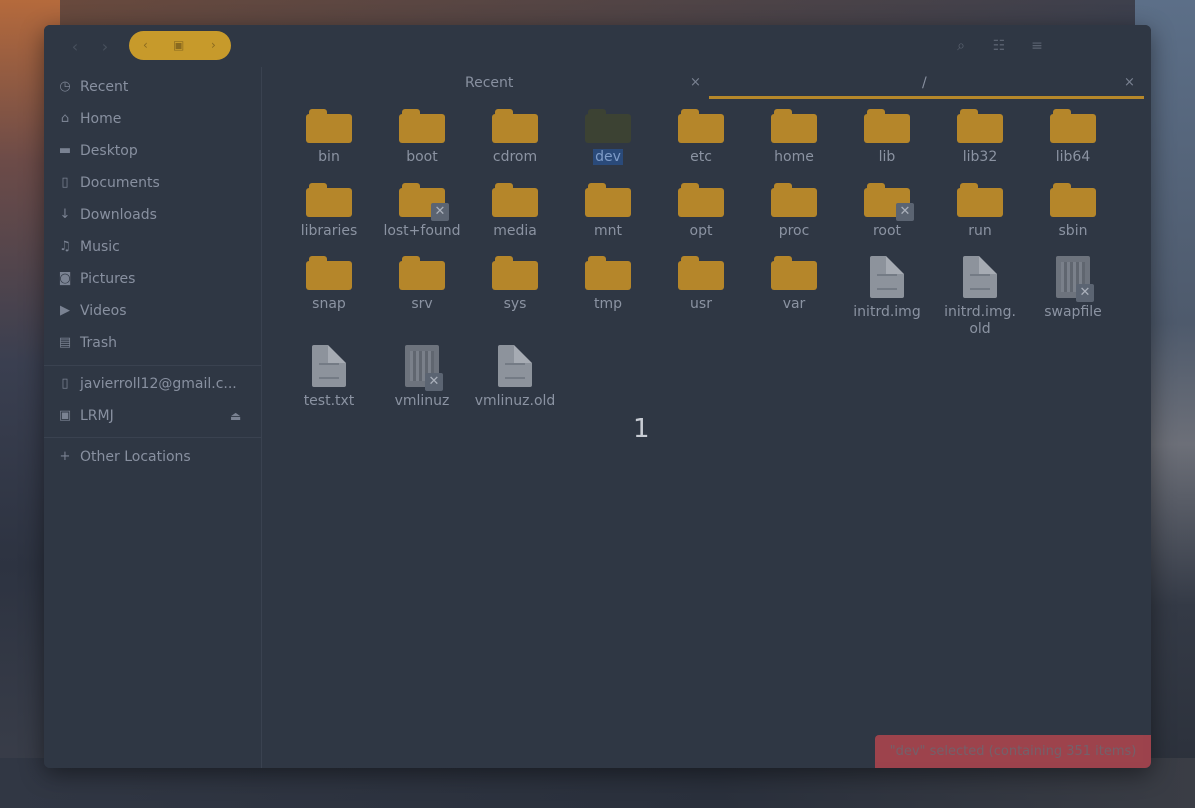  Describe the element at coordinates (794, 137) in the screenshot. I see `file-item: home` at that location.